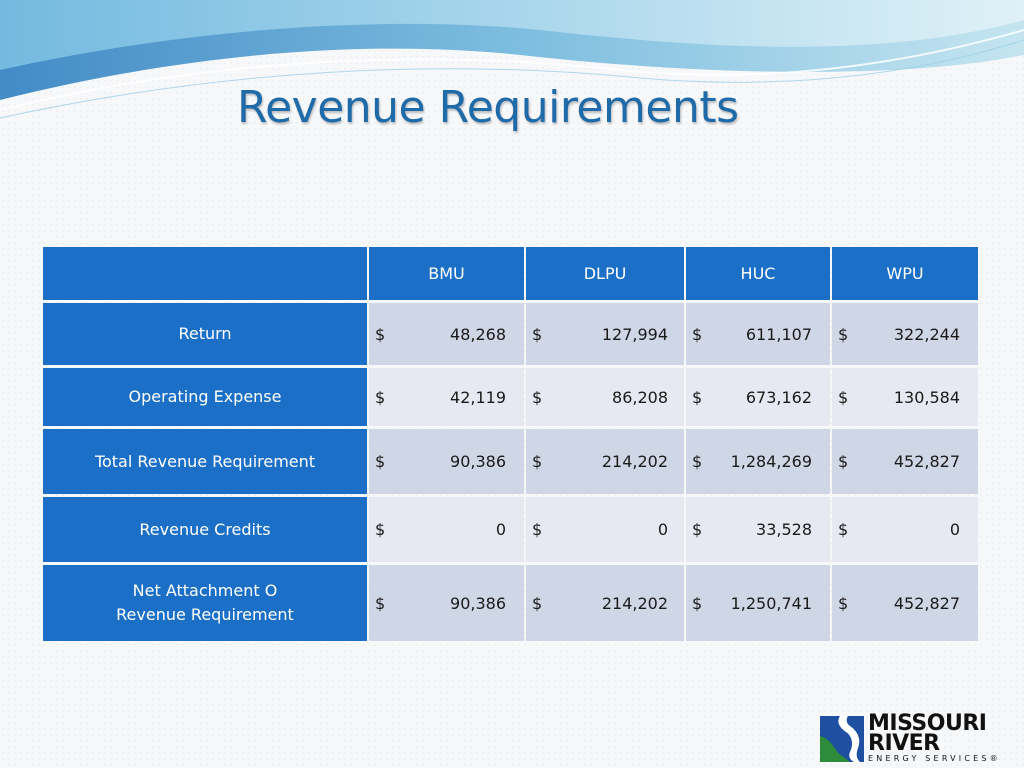 The height and width of the screenshot is (768, 1024). Describe the element at coordinates (205, 273) in the screenshot. I see `table-header-corner` at that location.